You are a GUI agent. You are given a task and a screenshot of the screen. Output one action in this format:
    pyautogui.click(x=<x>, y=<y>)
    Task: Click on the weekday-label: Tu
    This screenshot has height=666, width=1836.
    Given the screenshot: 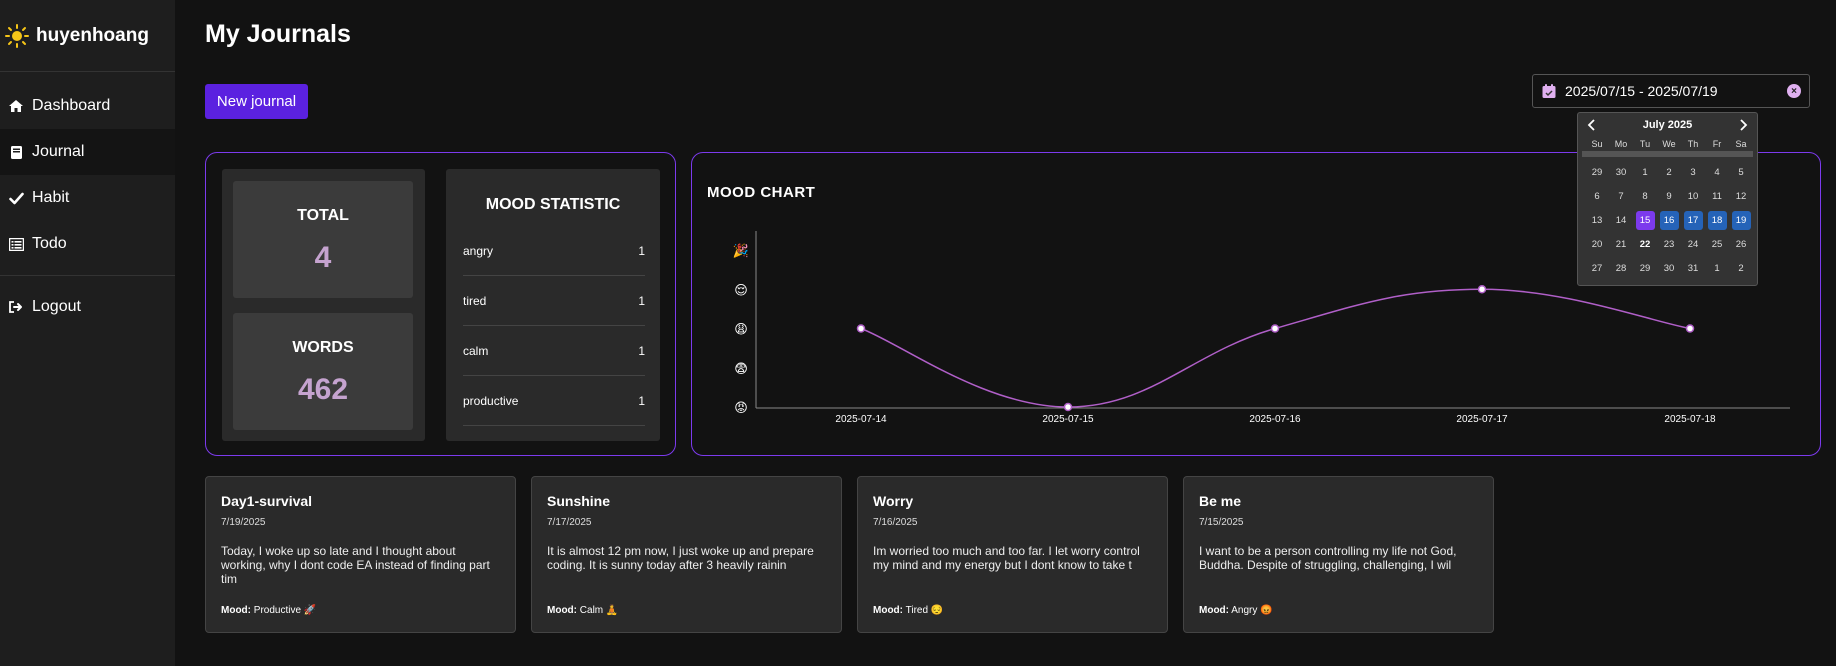 What is the action you would take?
    pyautogui.click(x=1645, y=144)
    